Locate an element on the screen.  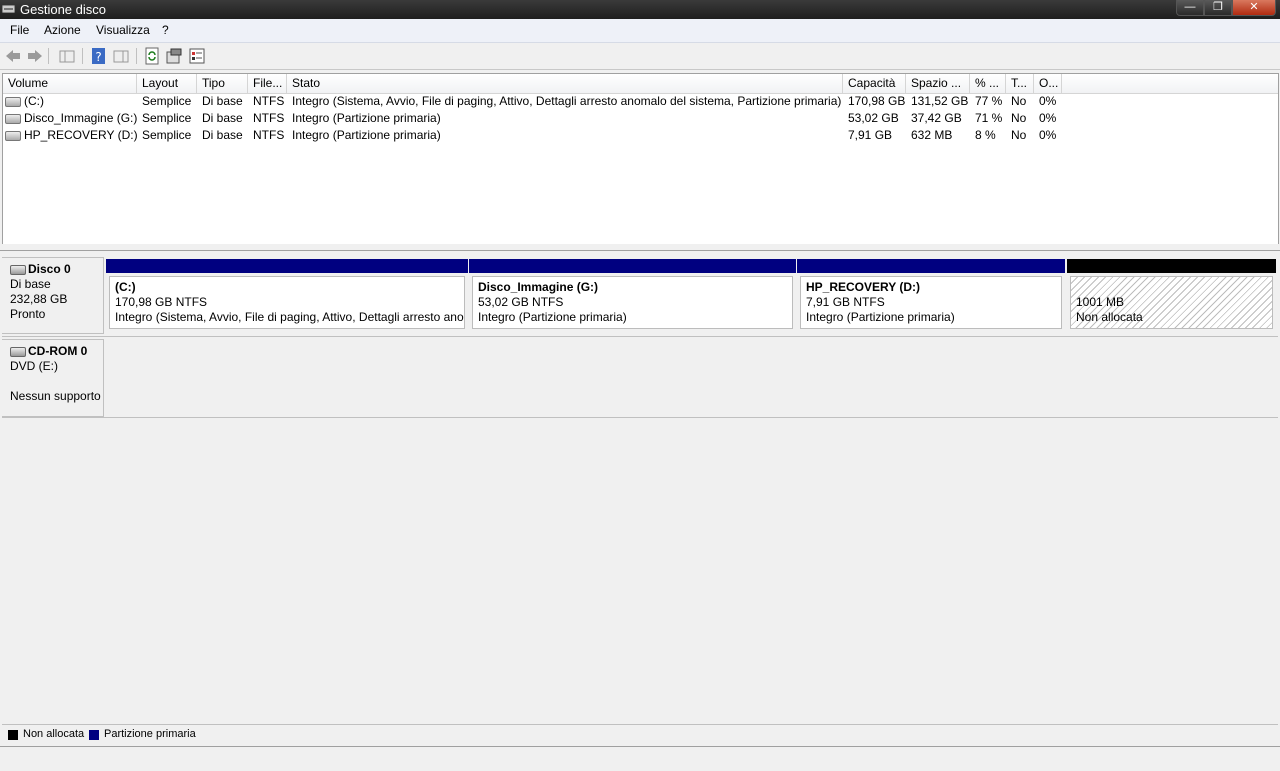
free-space-cell: 37,42 GB is located at coordinates (936, 118).